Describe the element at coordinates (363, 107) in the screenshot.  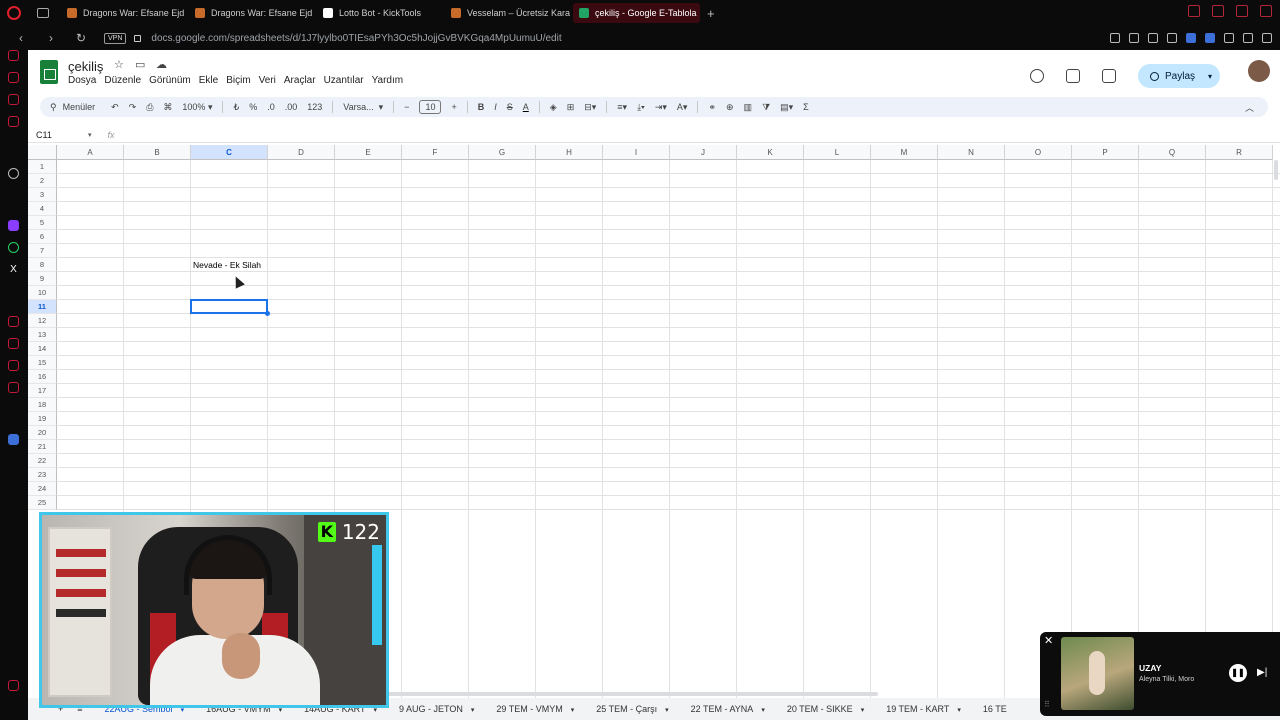
I see `font-select: Varsa... ▾` at that location.